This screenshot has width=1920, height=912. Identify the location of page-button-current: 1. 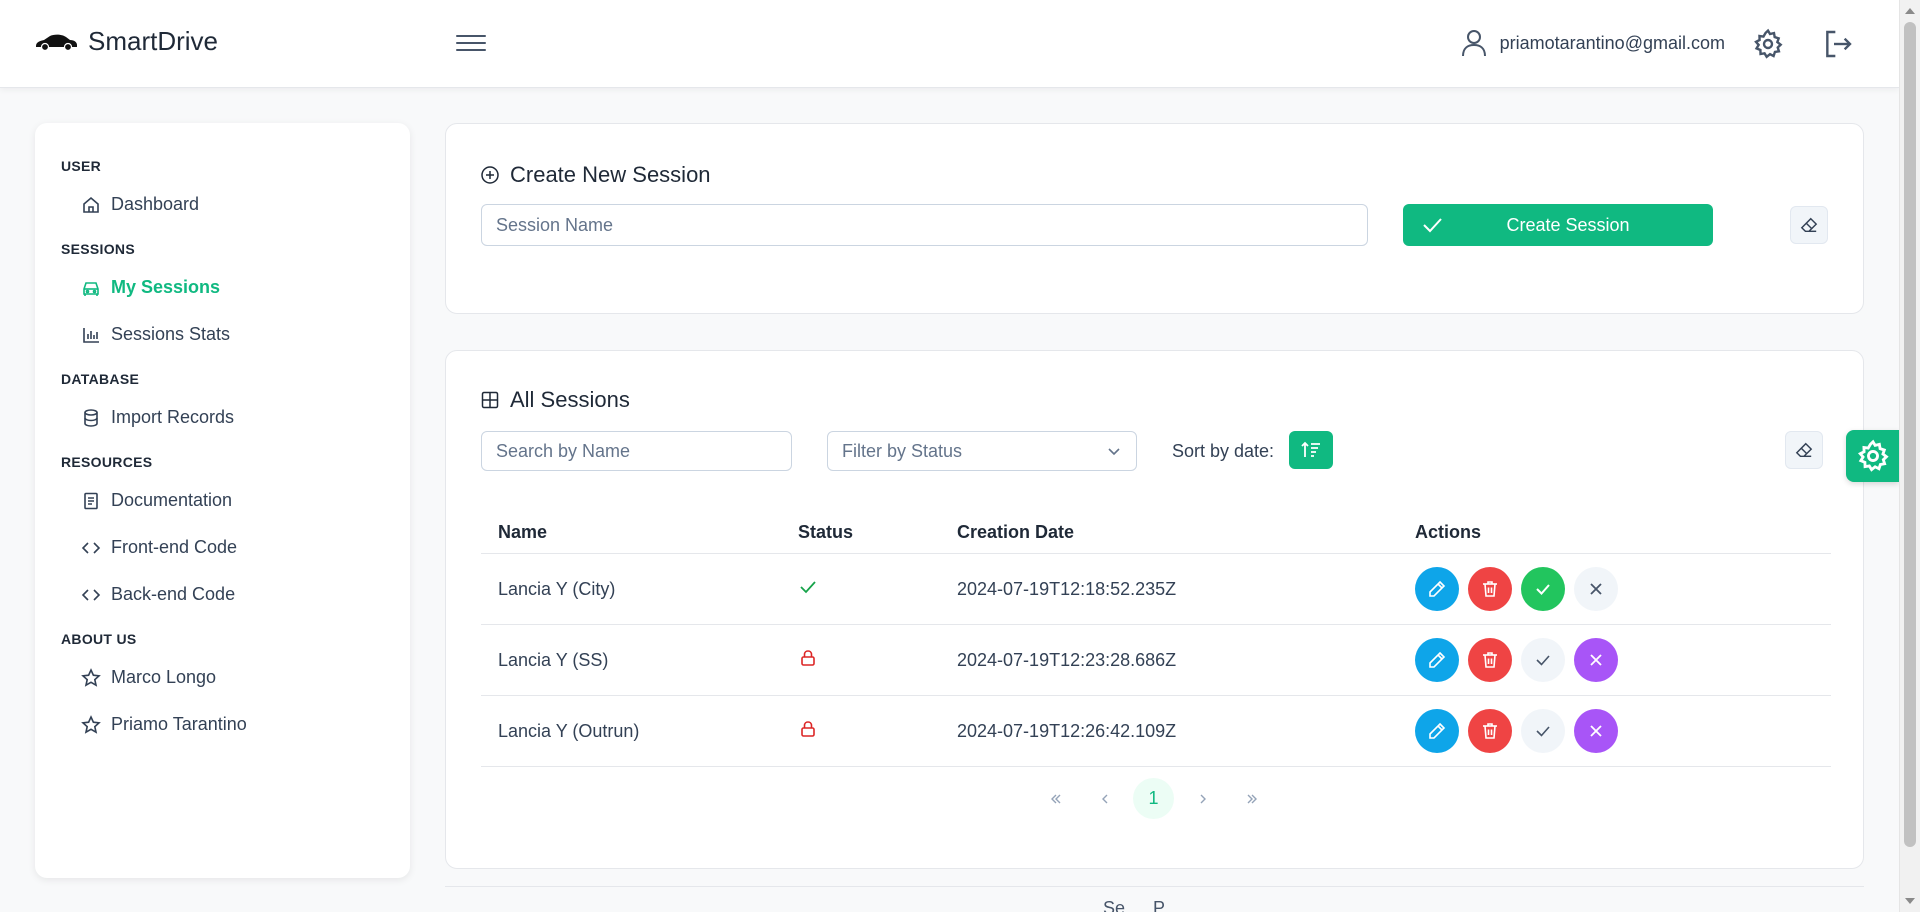
(1153, 798).